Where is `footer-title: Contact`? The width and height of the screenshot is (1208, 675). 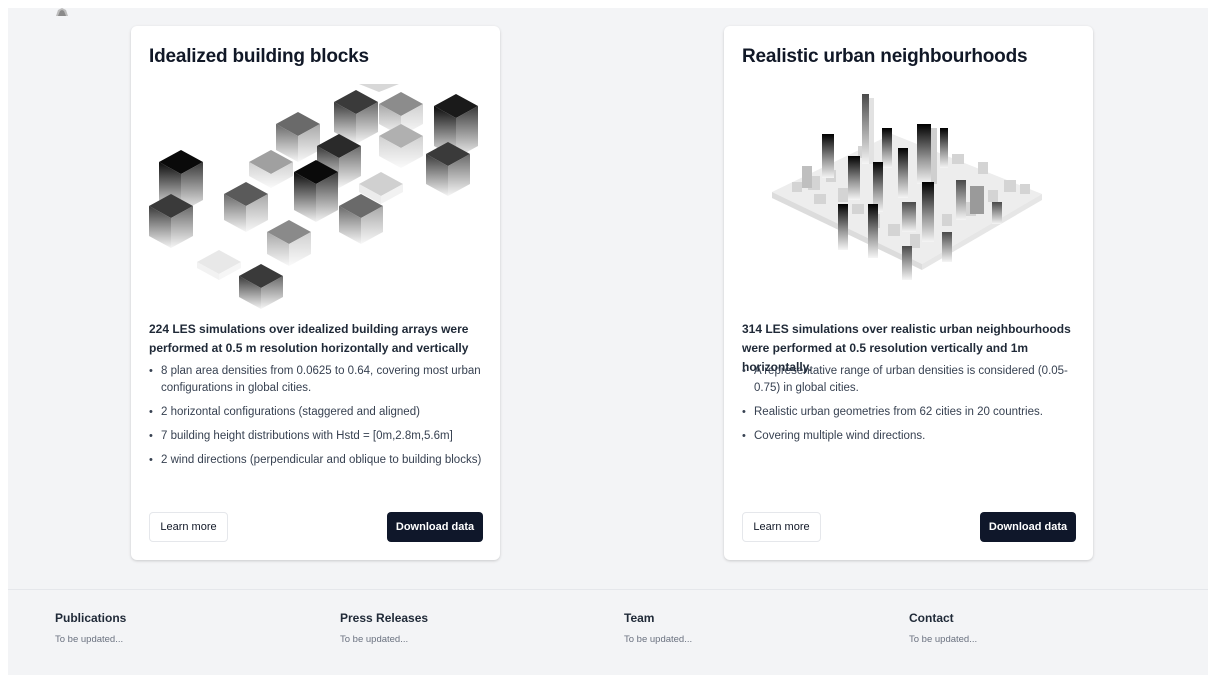 footer-title: Contact is located at coordinates (931, 618).